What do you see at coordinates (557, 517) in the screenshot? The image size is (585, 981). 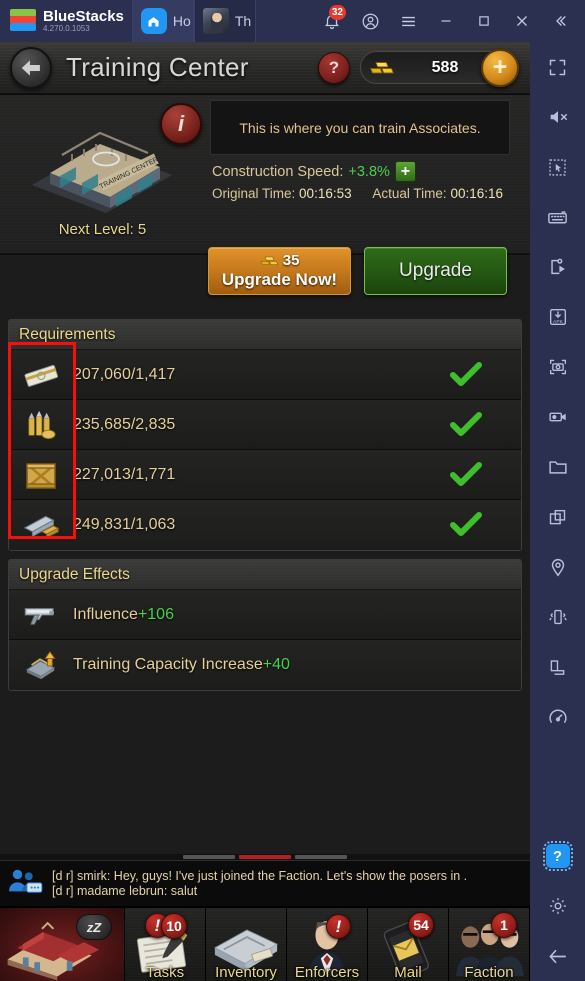 I see `multi-instance-icon` at bounding box center [557, 517].